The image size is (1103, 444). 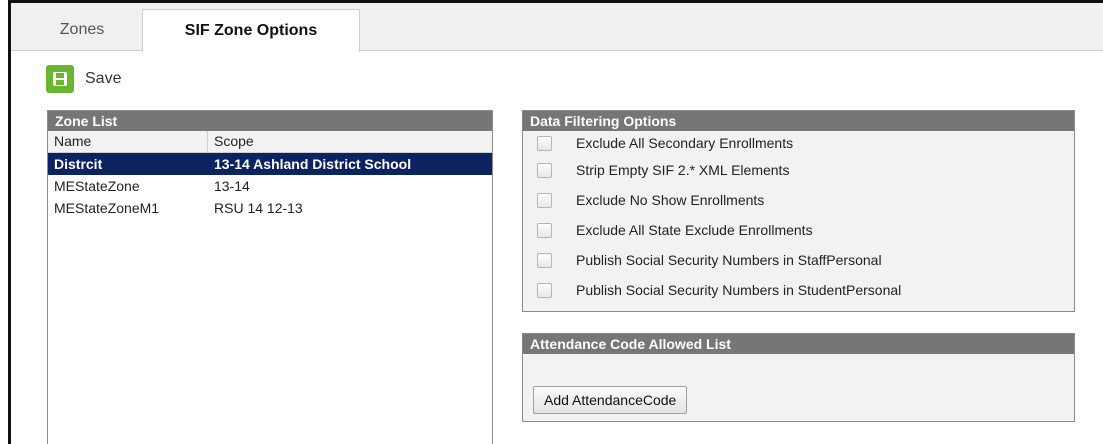 What do you see at coordinates (544, 230) in the screenshot?
I see `exclude-state-exclude-checkbox` at bounding box center [544, 230].